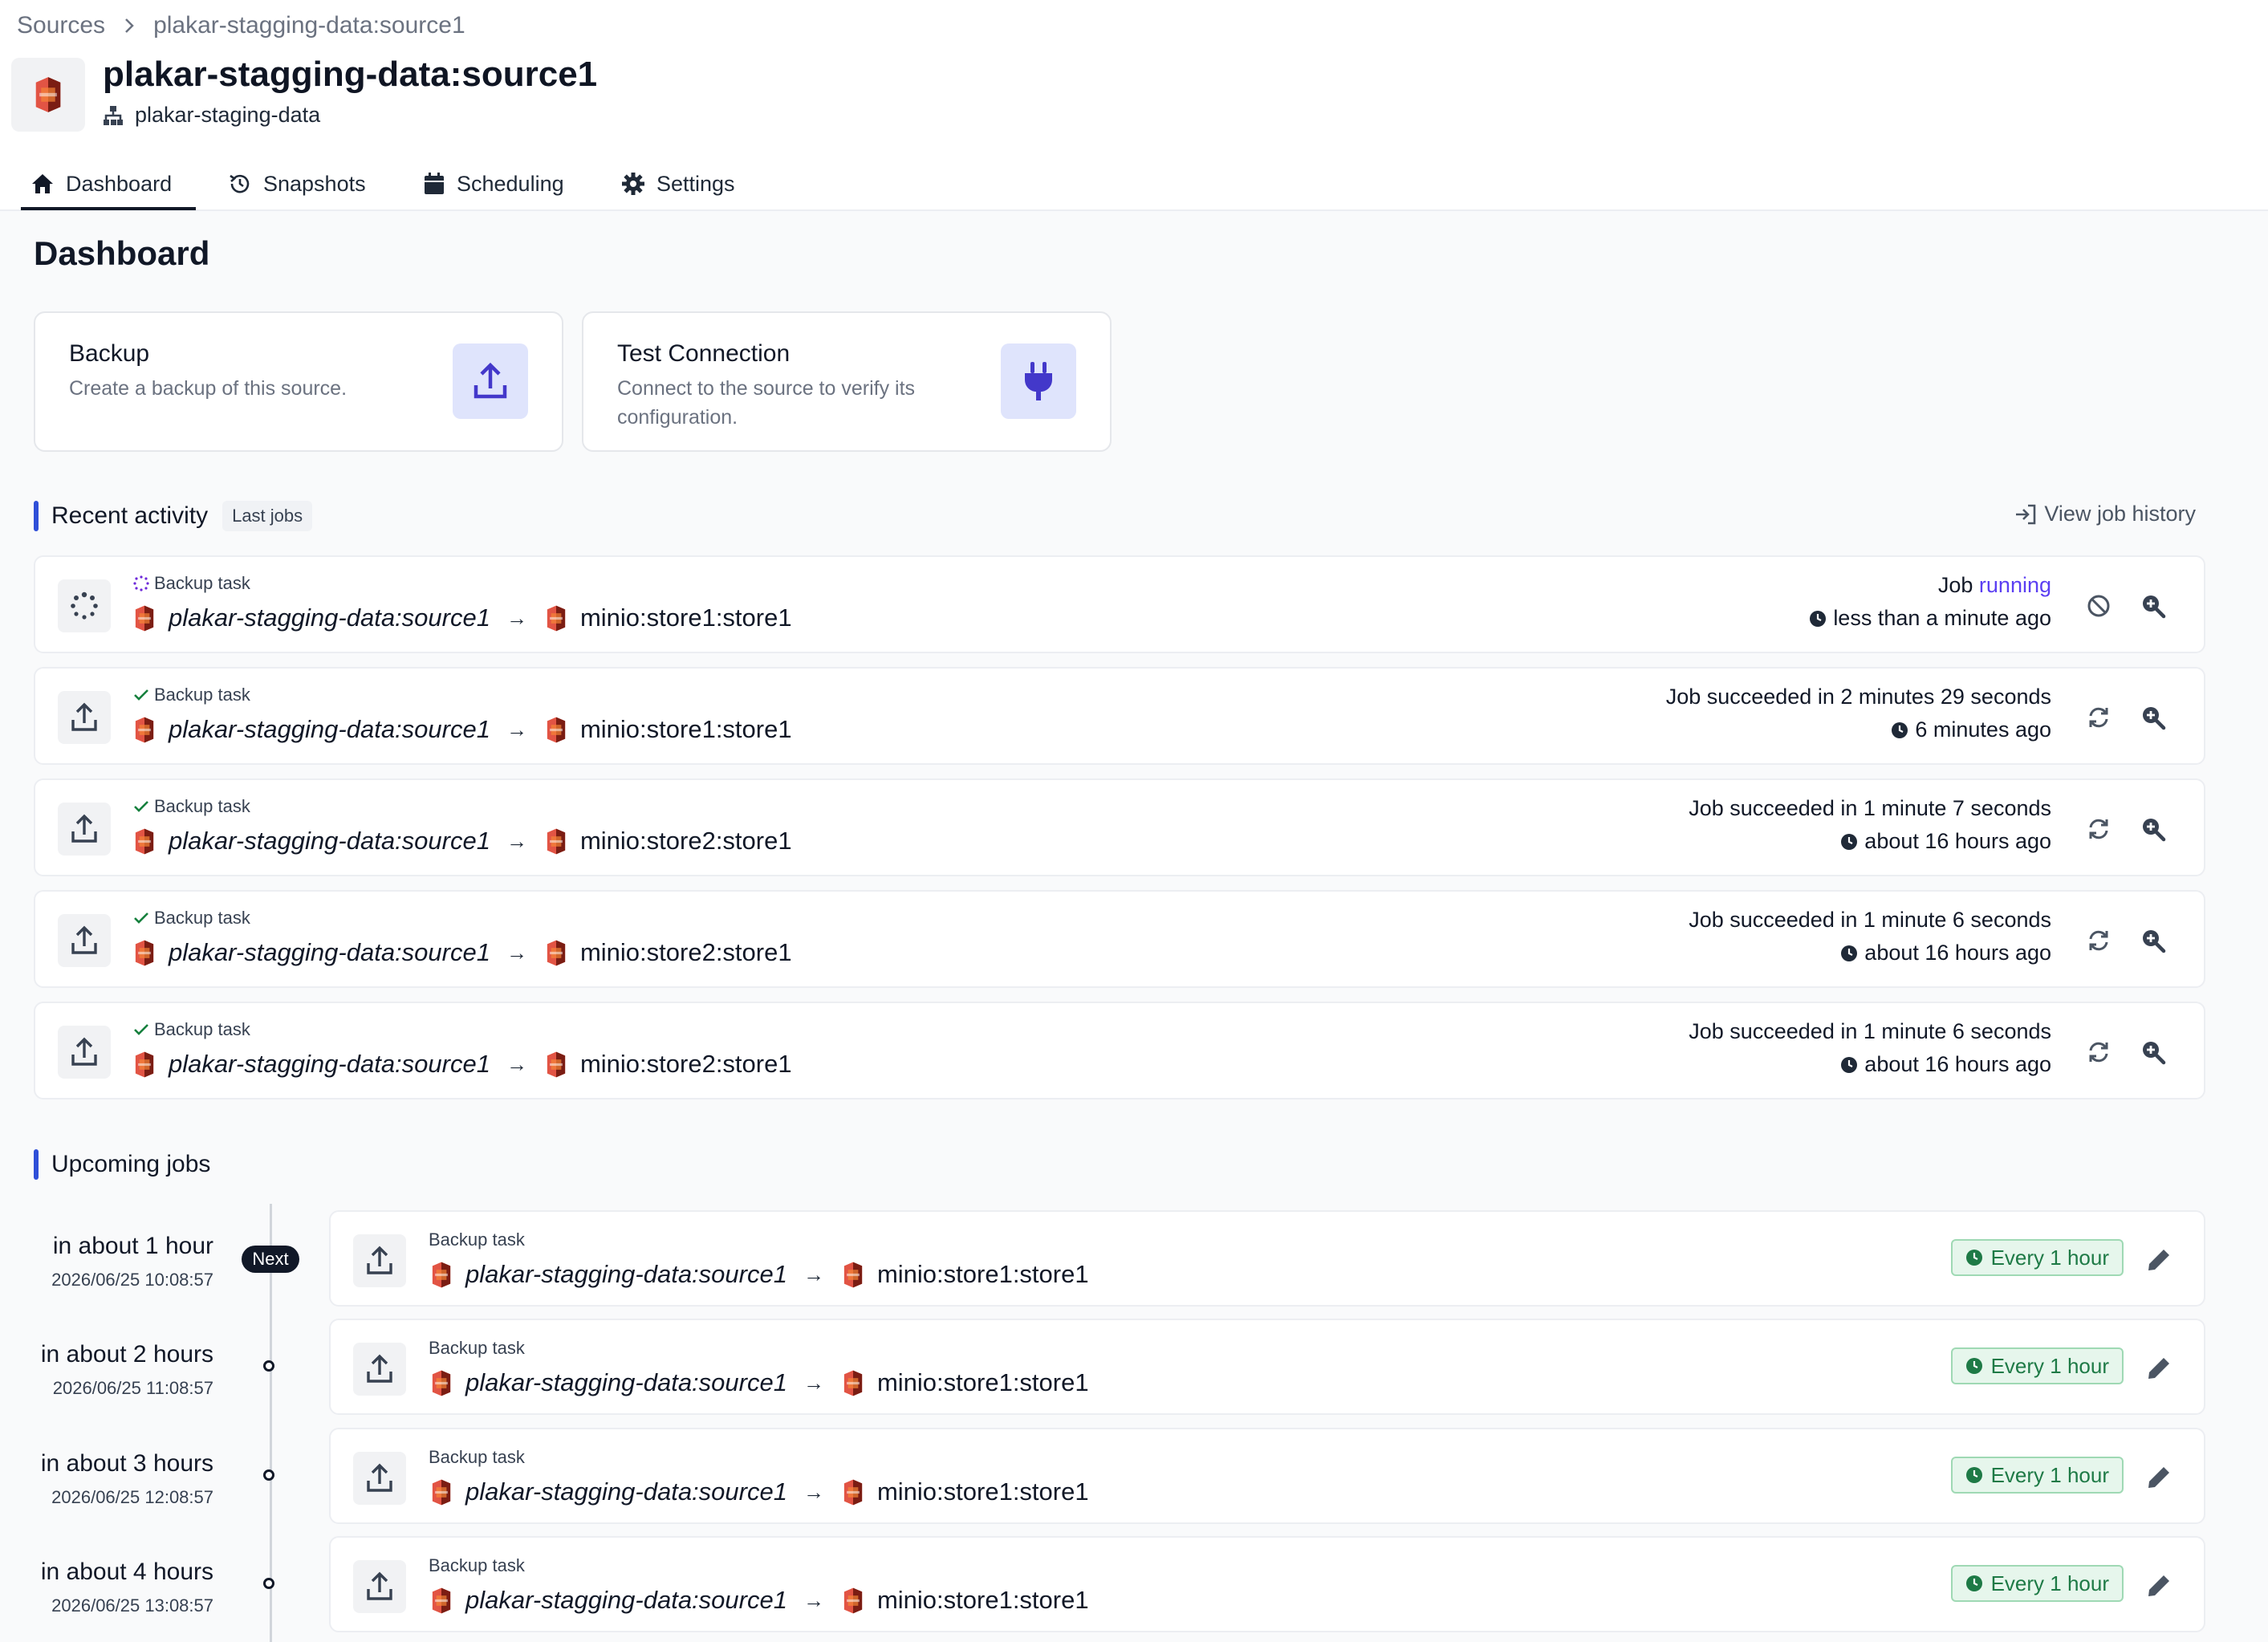 This screenshot has height=1642, width=2268. Describe the element at coordinates (315, 183) in the screenshot. I see `tab-label: Snapshots` at that location.